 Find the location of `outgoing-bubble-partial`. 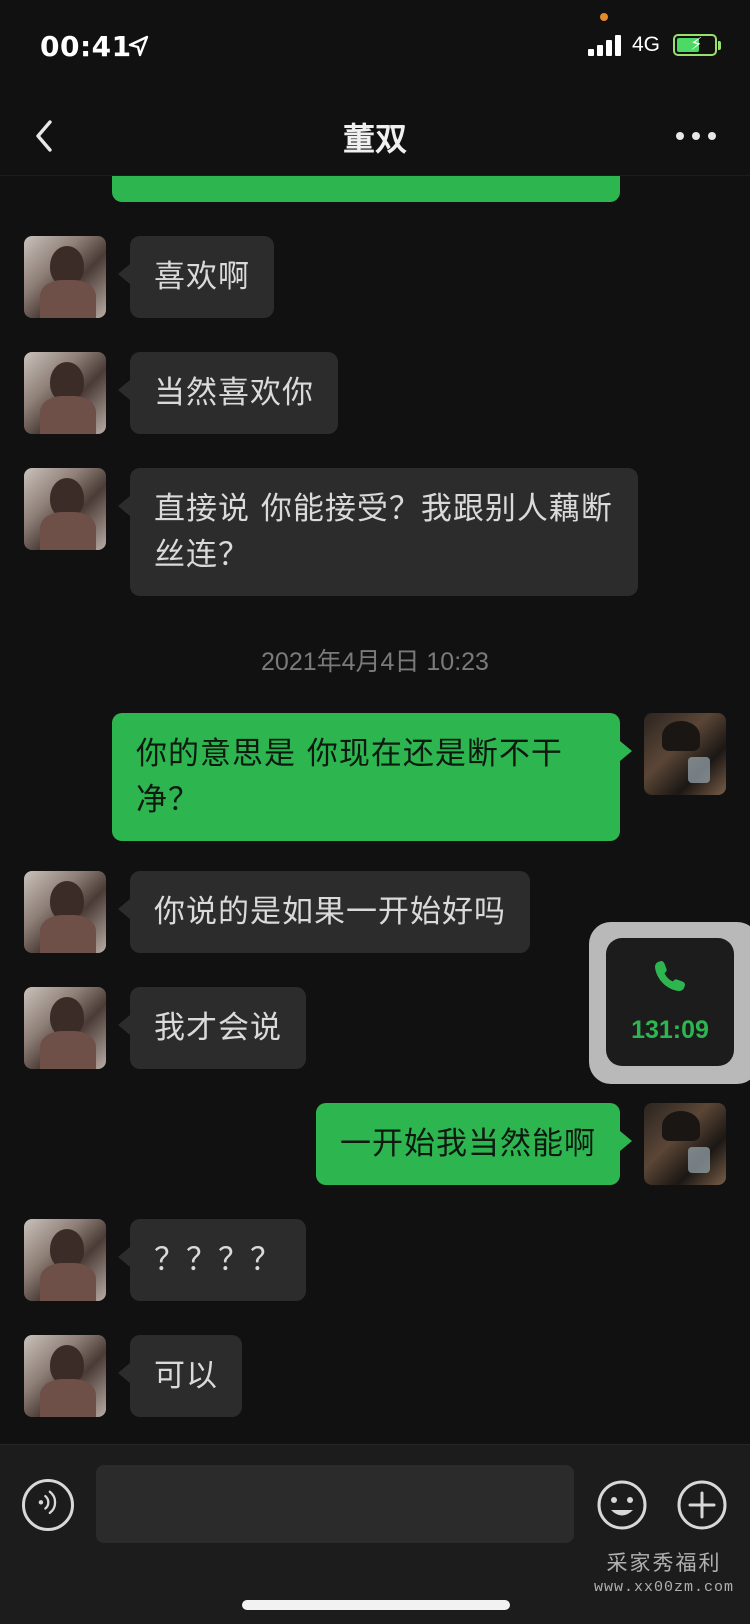

outgoing-bubble-partial is located at coordinates (366, 189).